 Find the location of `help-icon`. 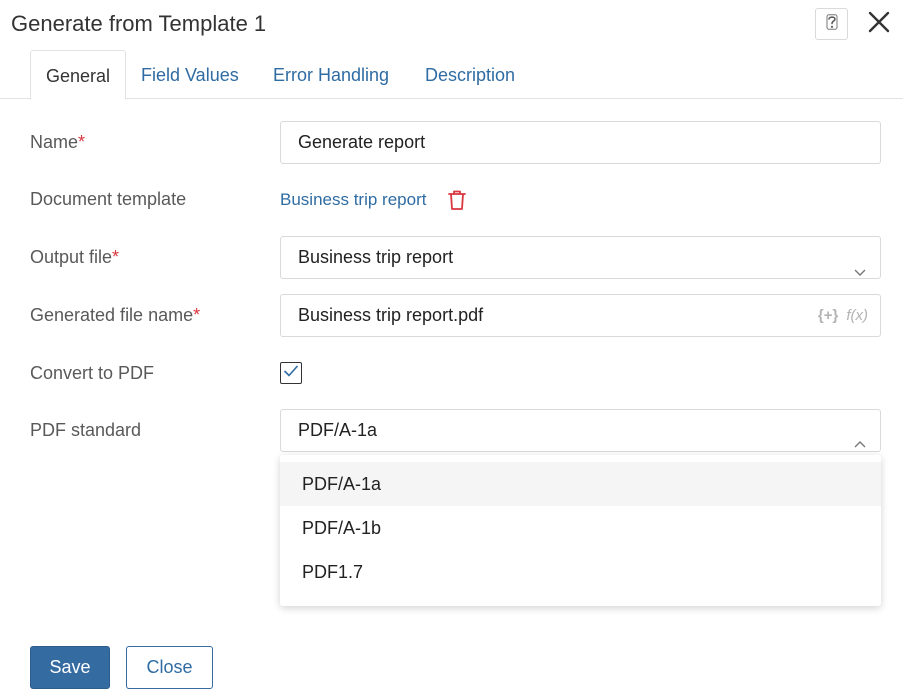

help-icon is located at coordinates (832, 24).